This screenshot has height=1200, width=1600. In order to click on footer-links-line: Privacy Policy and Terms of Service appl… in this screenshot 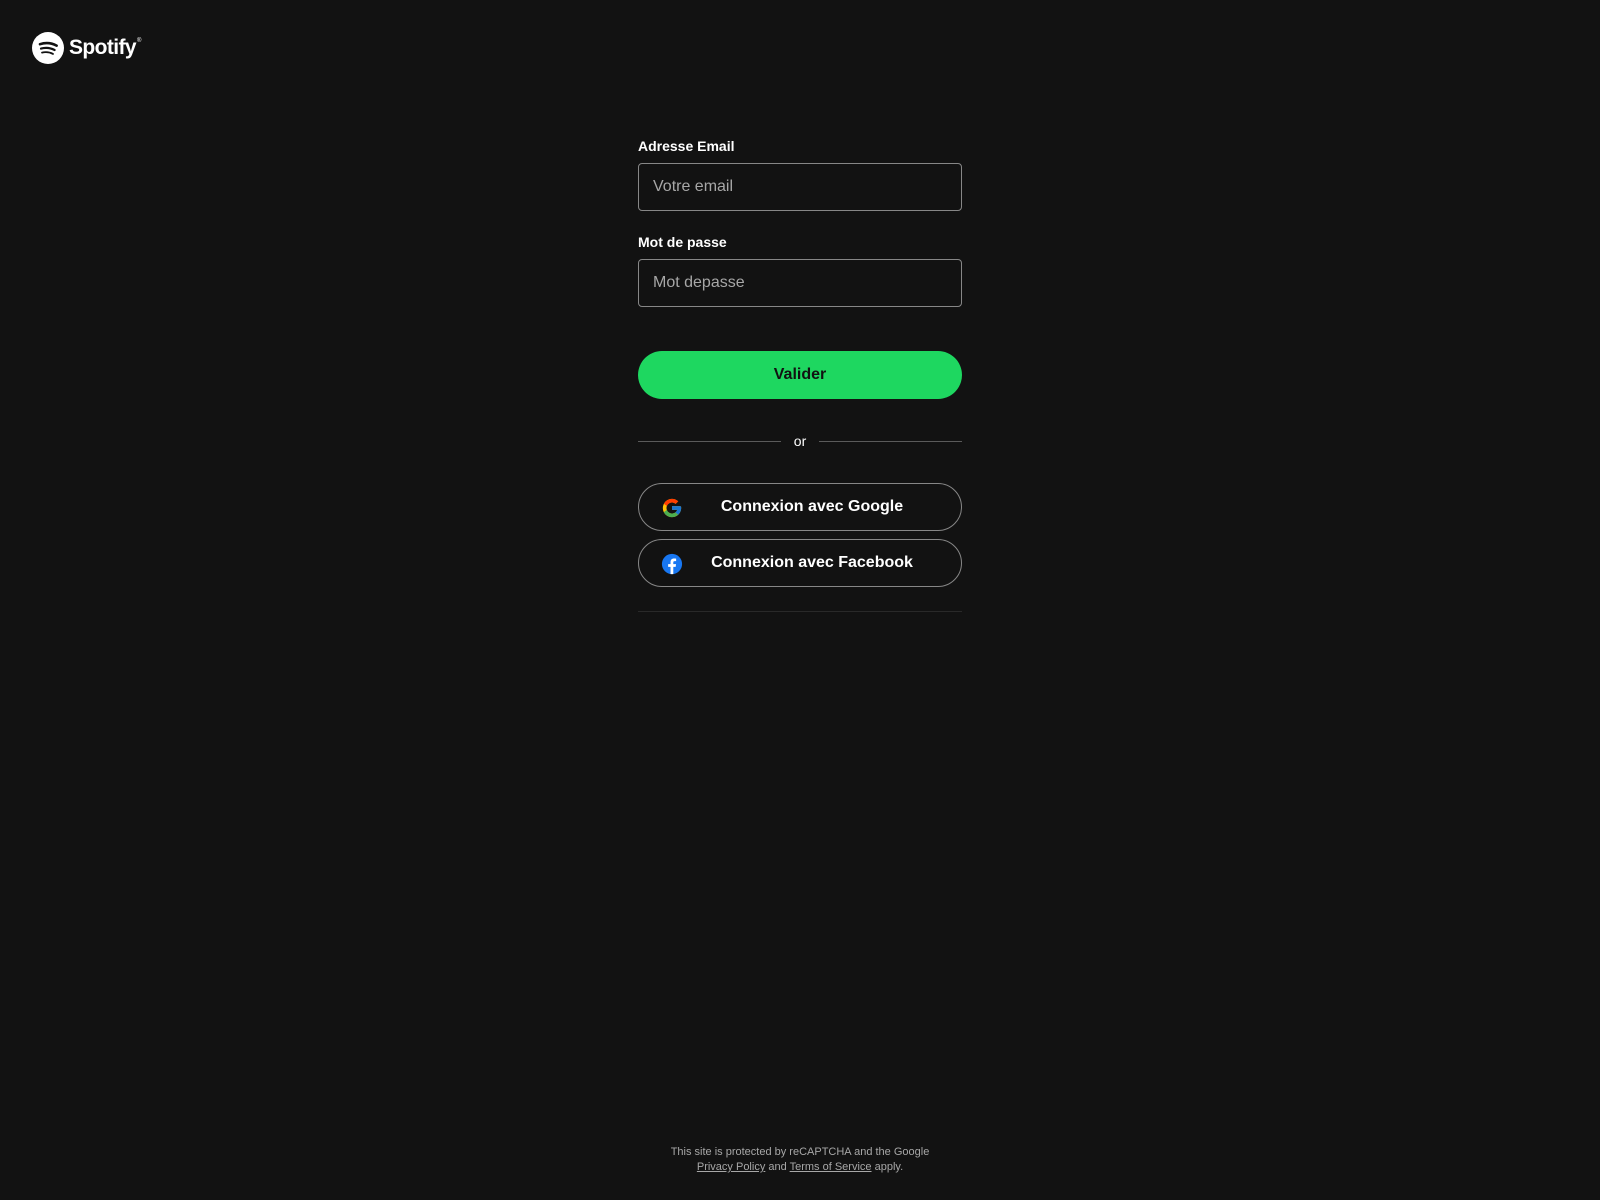, I will do `click(800, 1167)`.